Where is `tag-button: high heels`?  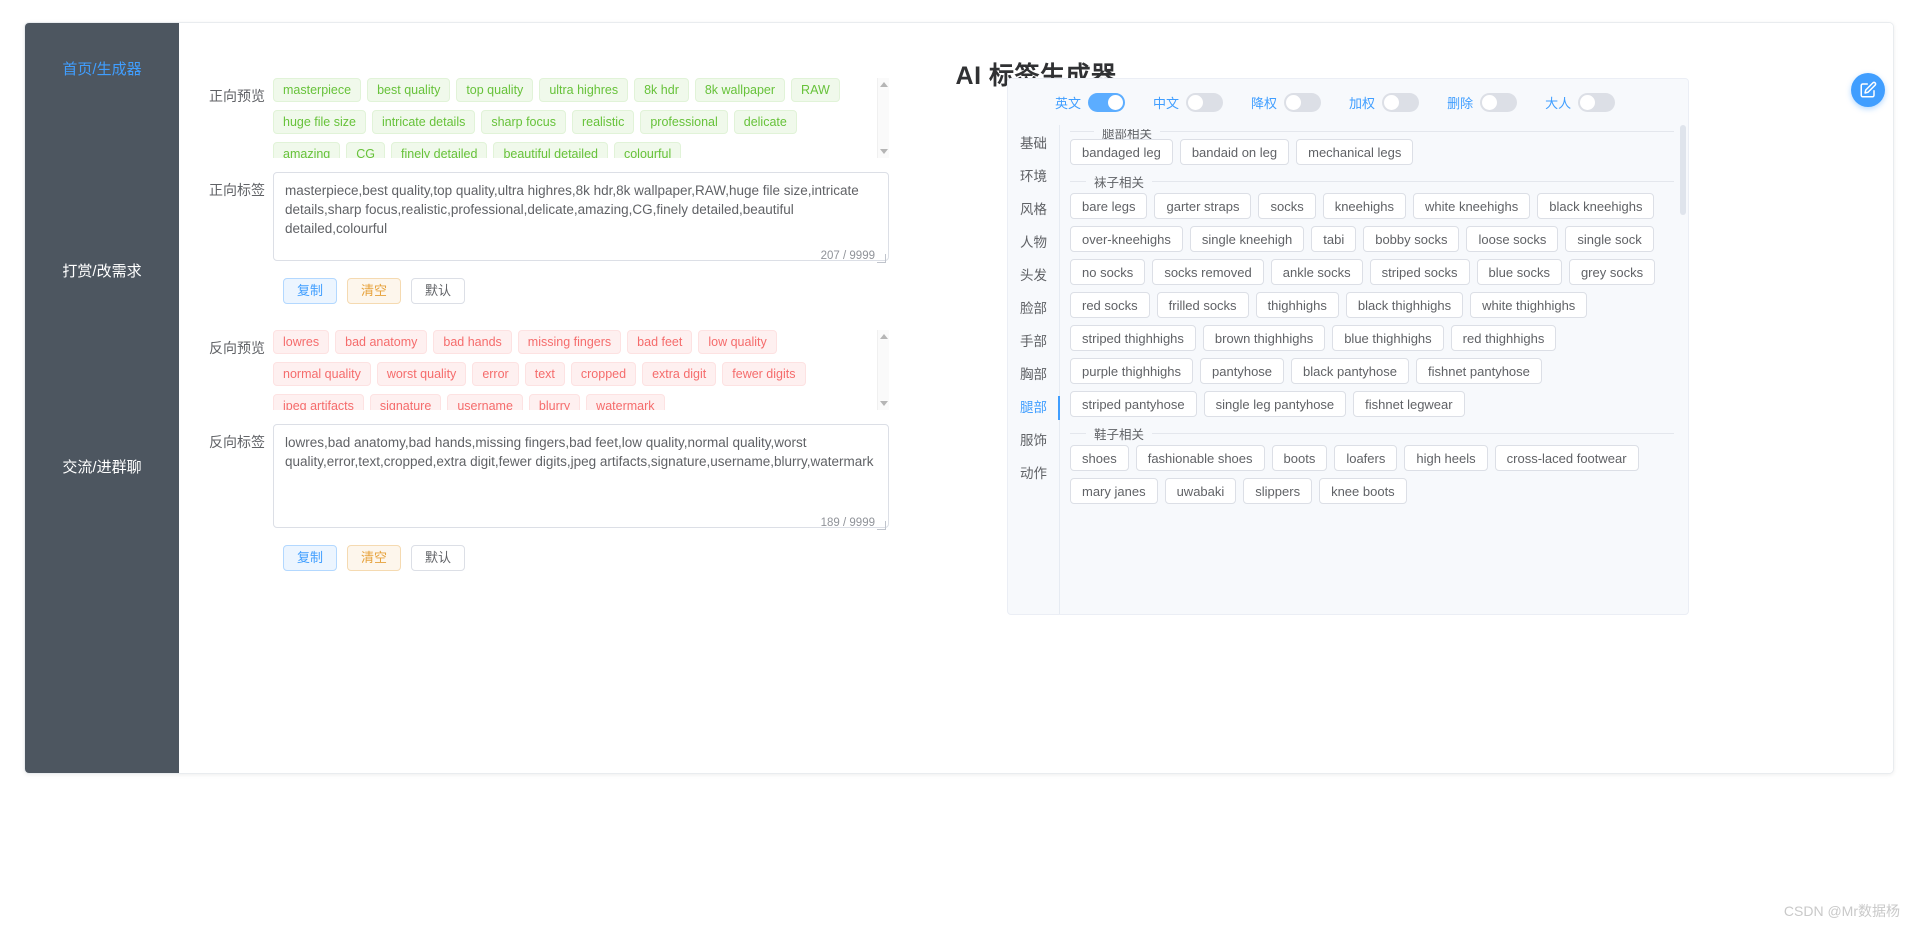 tag-button: high heels is located at coordinates (1446, 458).